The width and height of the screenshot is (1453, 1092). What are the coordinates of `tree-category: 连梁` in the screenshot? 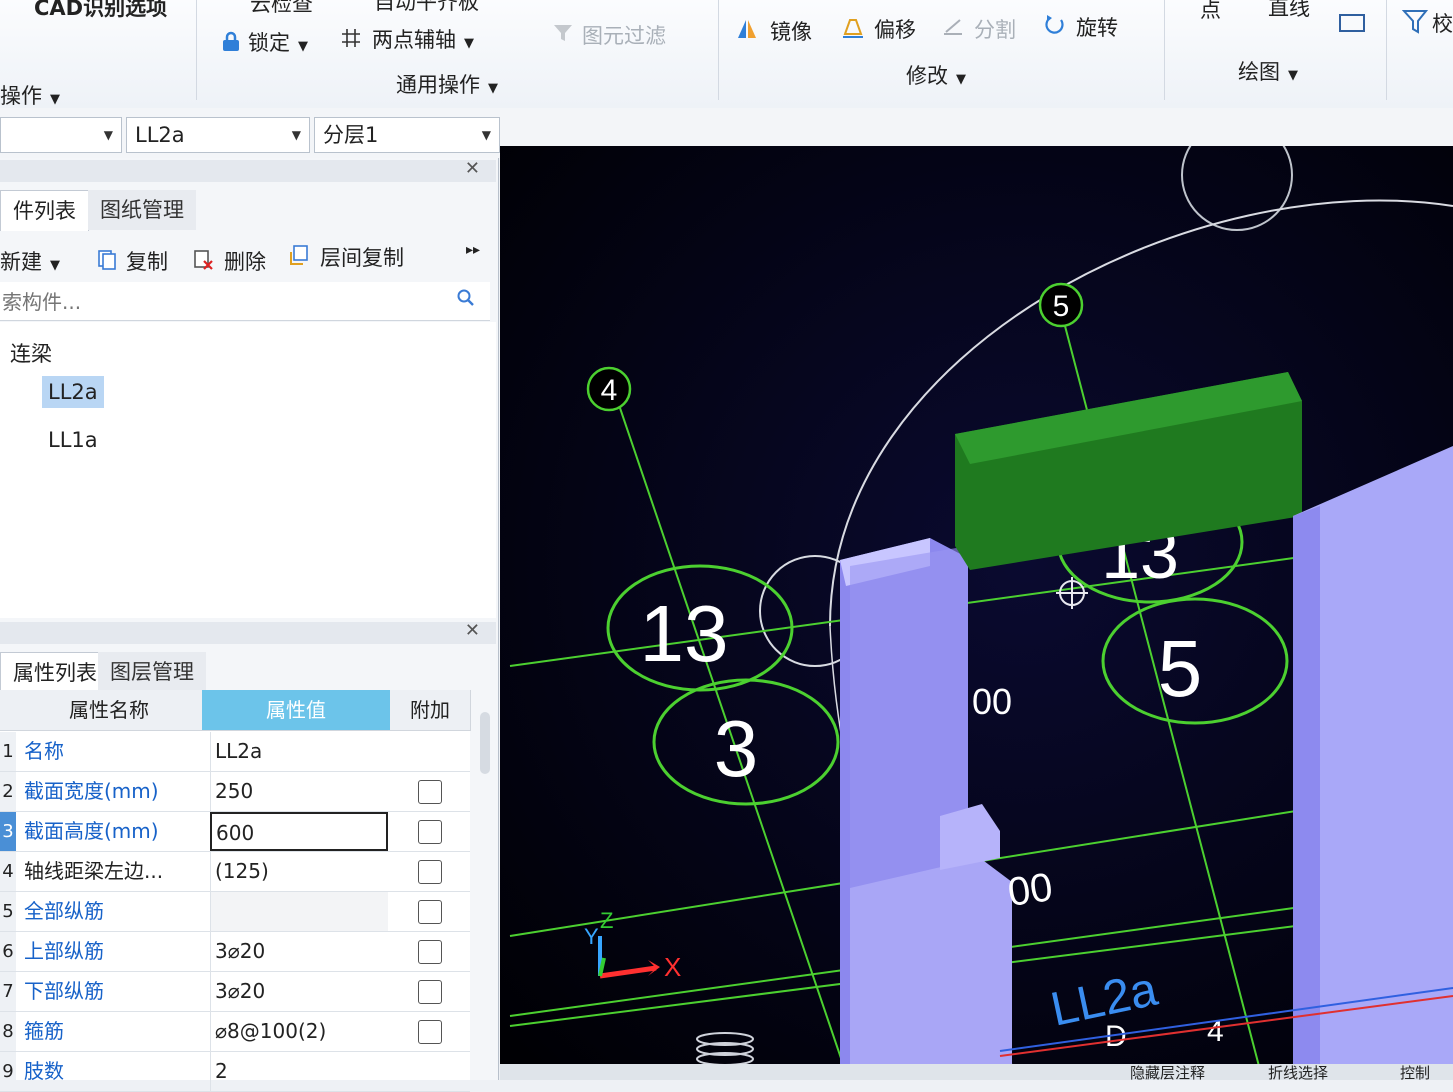 It's located at (31, 353).